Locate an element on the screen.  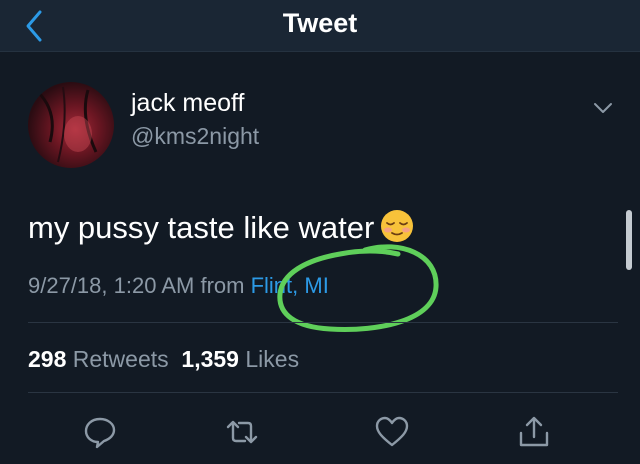
retweet-icon is located at coordinates (242, 432).